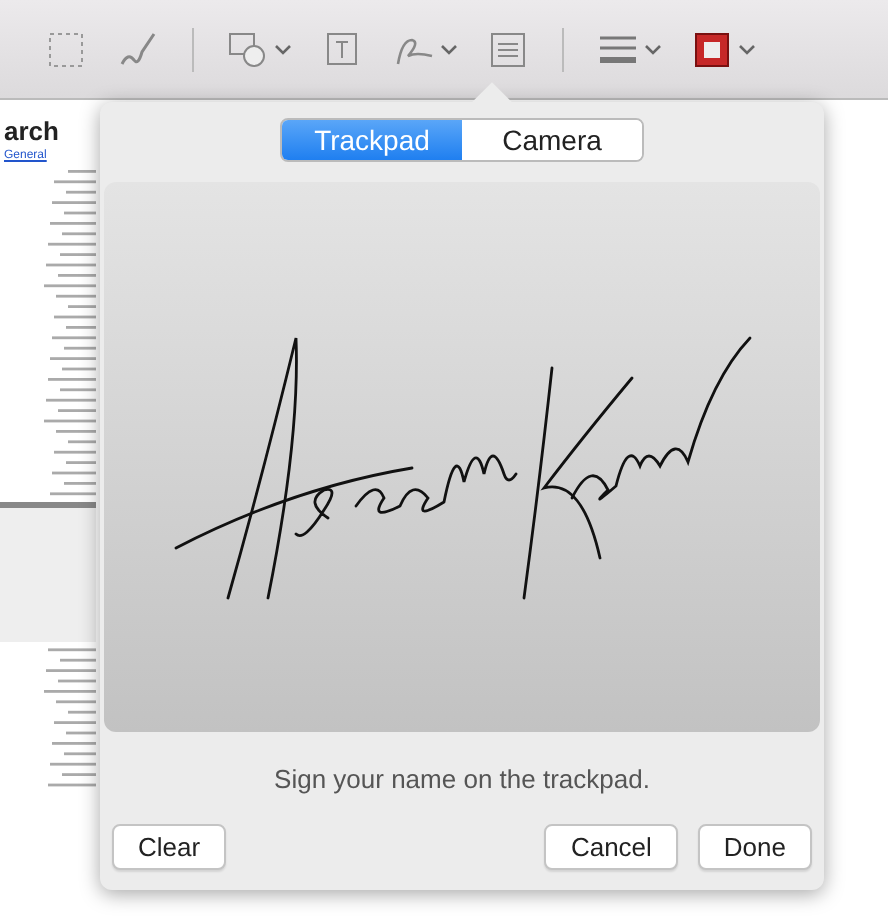 The height and width of the screenshot is (918, 888). What do you see at coordinates (462, 779) in the screenshot?
I see `instruction-text: Sign your name on the trackpad.` at bounding box center [462, 779].